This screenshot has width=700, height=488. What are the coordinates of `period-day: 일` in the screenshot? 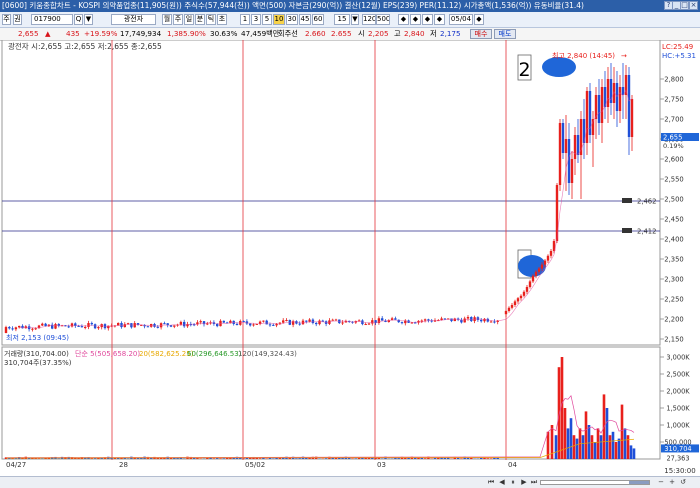 It's located at (189, 19).